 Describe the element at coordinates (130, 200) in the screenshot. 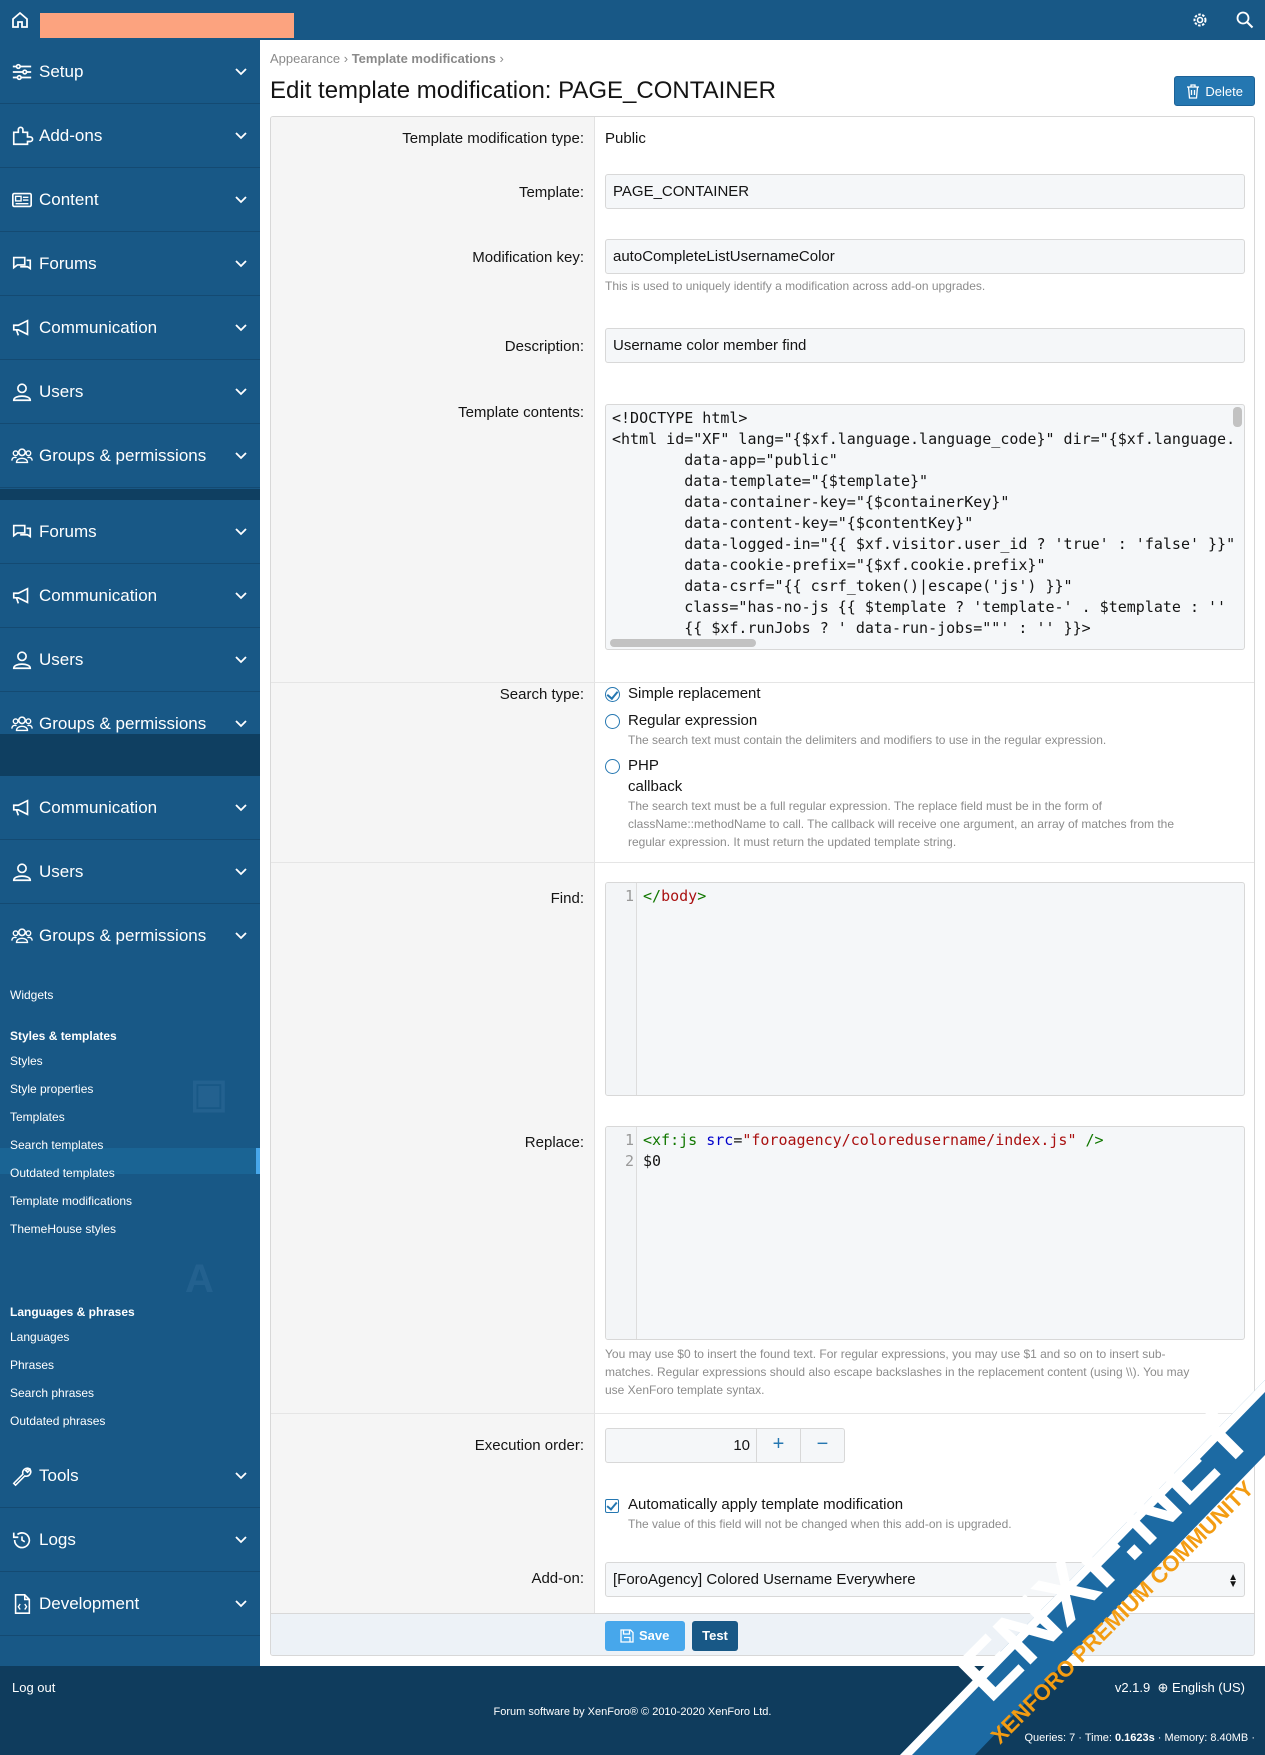

I see `sidebar-section-content: Content` at that location.